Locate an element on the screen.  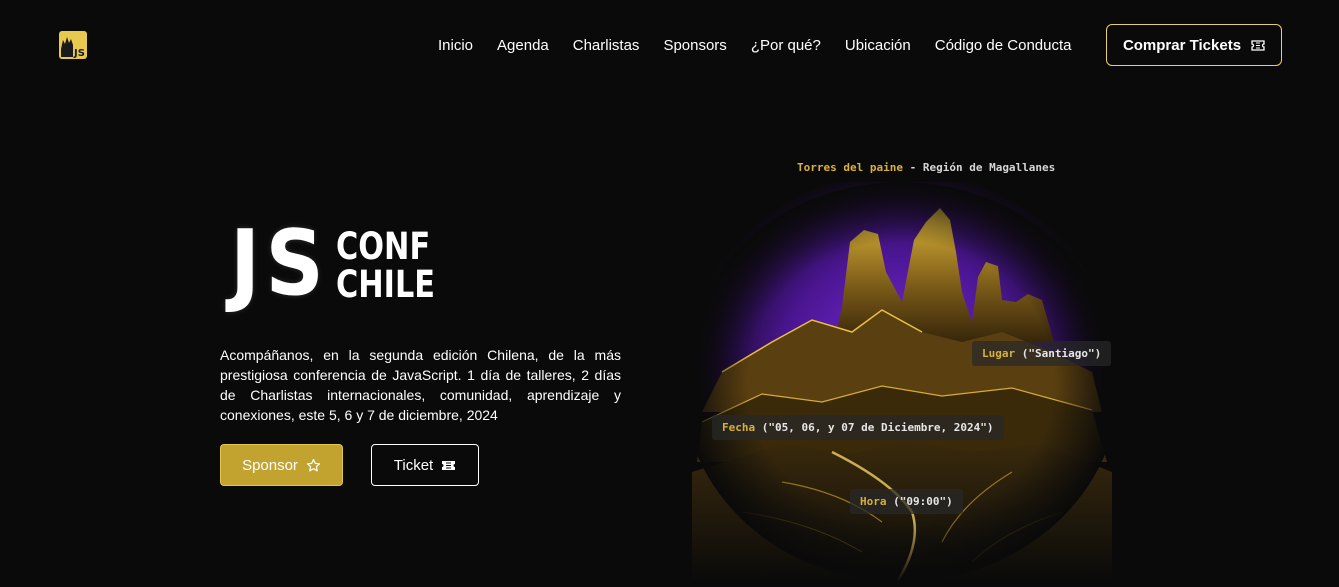
brand-words: CONF CHILE is located at coordinates (396, 266).